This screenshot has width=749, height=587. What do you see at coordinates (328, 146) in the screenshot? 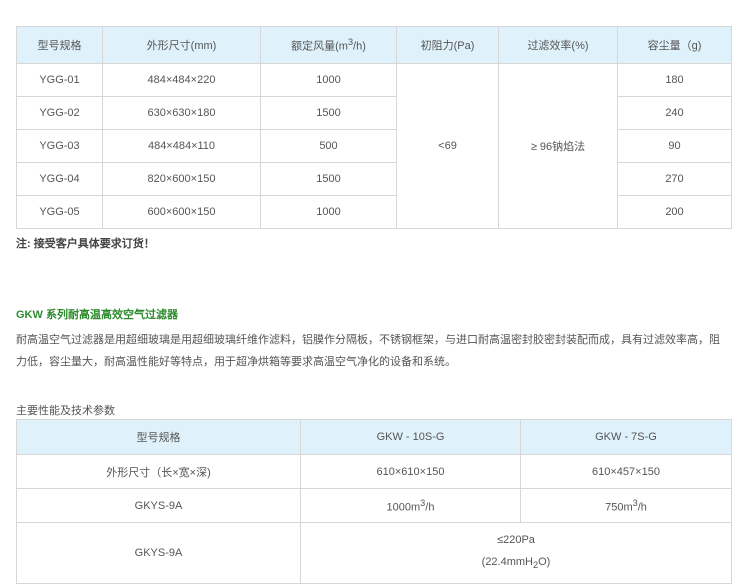
I see `airflow-cell: 500` at bounding box center [328, 146].